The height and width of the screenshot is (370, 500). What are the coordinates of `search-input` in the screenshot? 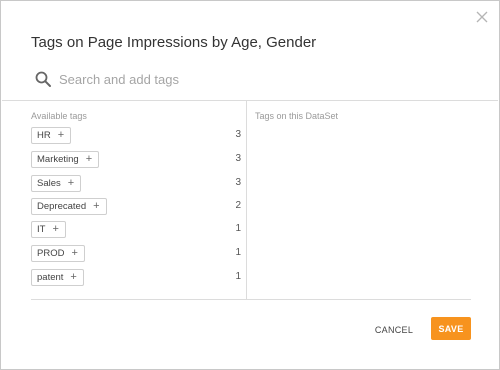 It's located at (249, 79).